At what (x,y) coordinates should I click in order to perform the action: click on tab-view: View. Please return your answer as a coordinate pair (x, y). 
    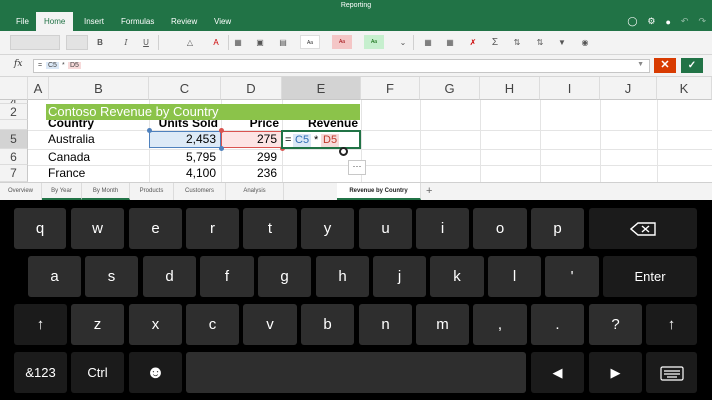
    Looking at the image, I should click on (222, 21).